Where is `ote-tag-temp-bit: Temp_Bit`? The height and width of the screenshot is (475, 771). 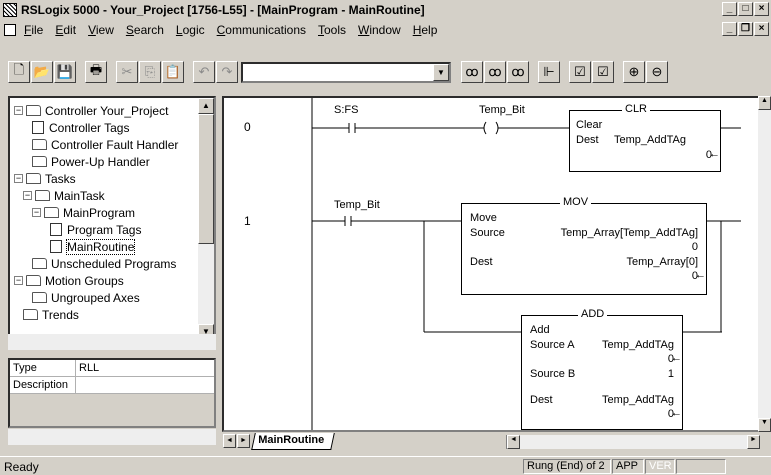
ote-tag-temp-bit: Temp_Bit is located at coordinates (502, 110).